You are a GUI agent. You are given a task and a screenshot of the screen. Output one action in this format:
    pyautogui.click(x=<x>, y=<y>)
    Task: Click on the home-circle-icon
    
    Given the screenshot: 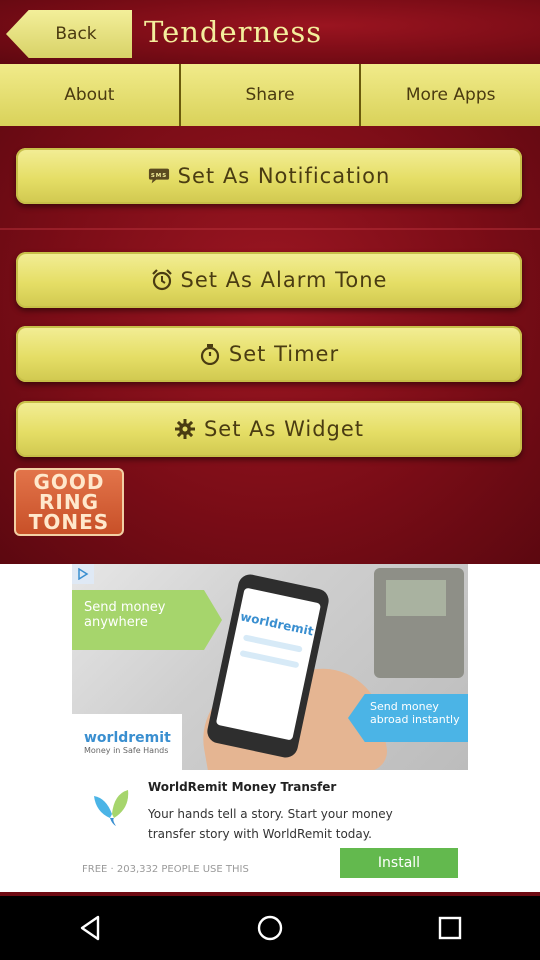 What is the action you would take?
    pyautogui.click(x=270, y=928)
    